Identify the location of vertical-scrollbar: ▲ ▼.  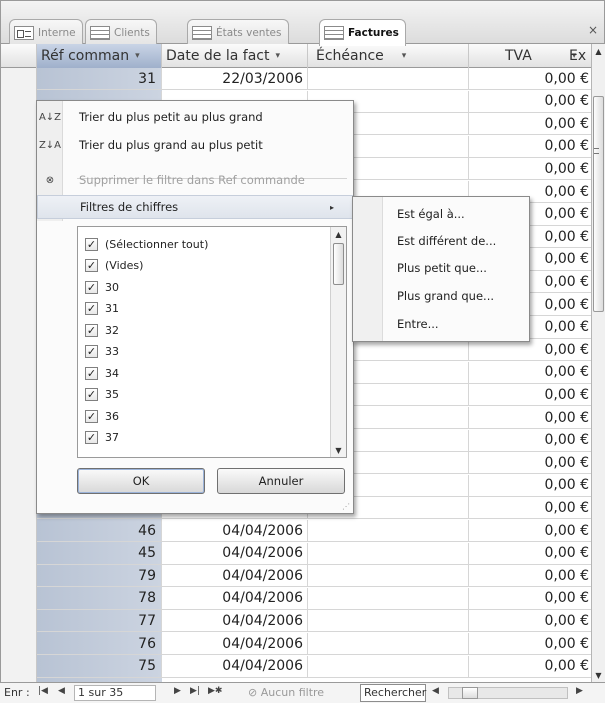
(598, 363).